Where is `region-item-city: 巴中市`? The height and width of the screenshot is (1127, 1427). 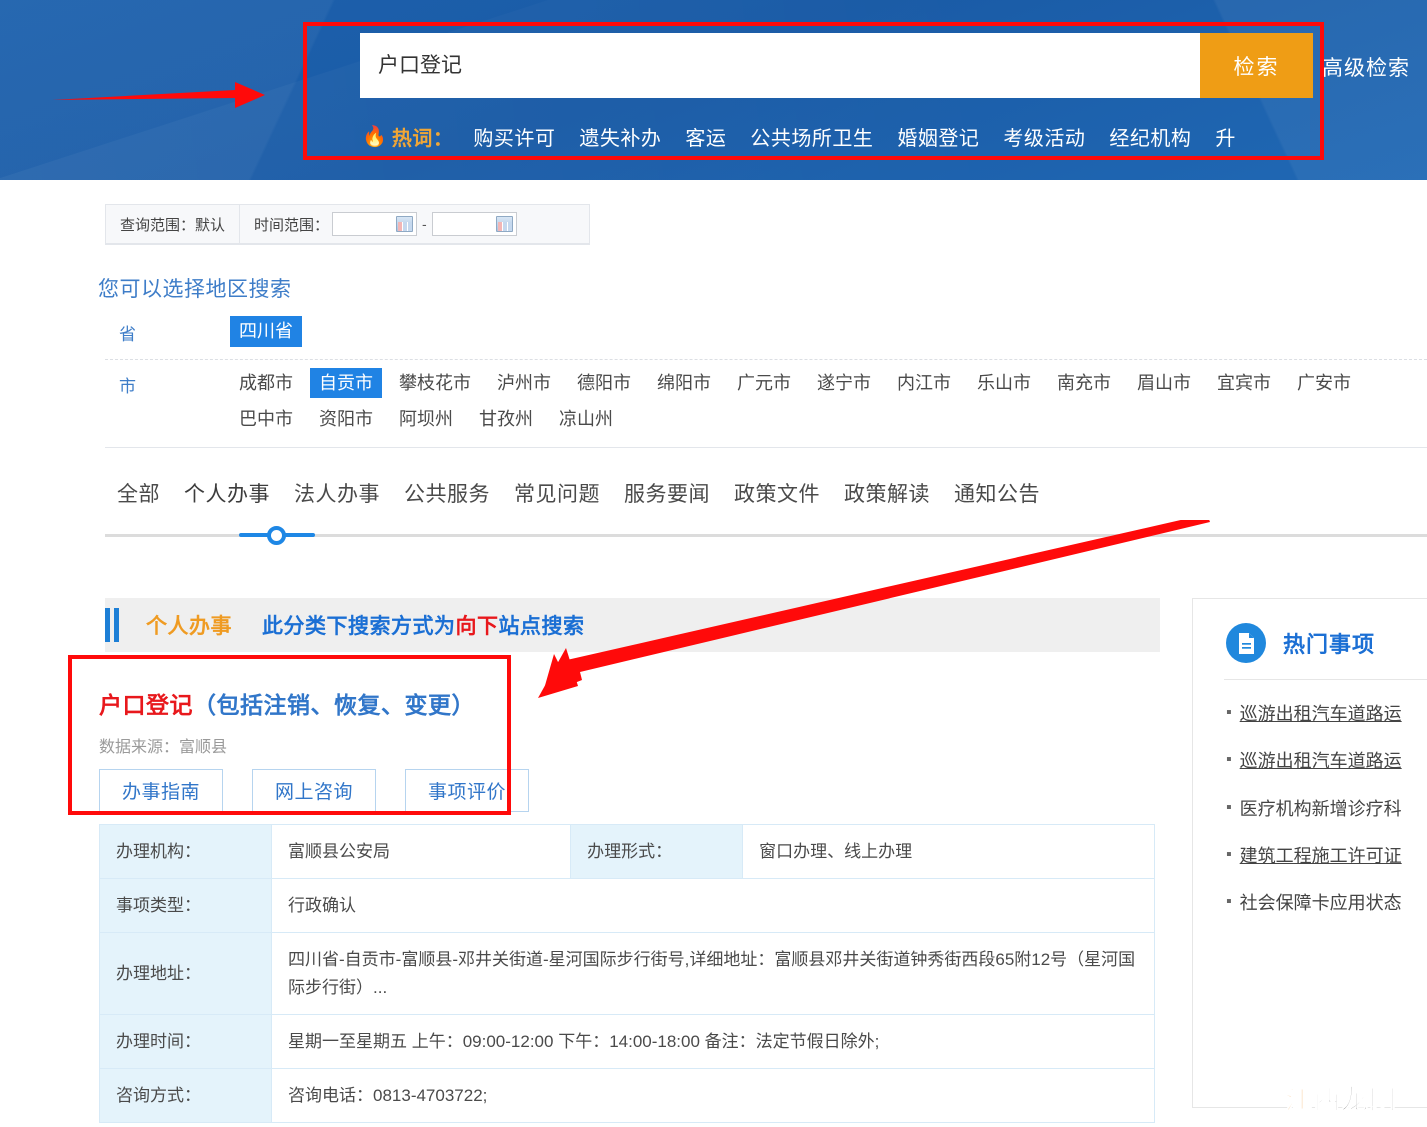
region-item-city: 巴中市 is located at coordinates (266, 419).